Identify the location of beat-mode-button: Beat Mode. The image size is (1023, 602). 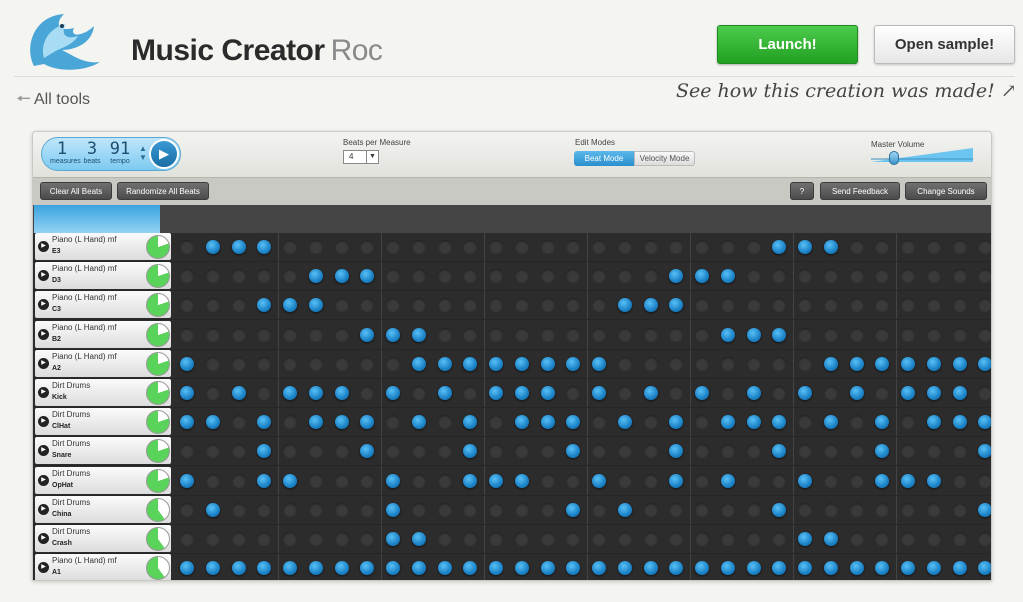
(604, 158).